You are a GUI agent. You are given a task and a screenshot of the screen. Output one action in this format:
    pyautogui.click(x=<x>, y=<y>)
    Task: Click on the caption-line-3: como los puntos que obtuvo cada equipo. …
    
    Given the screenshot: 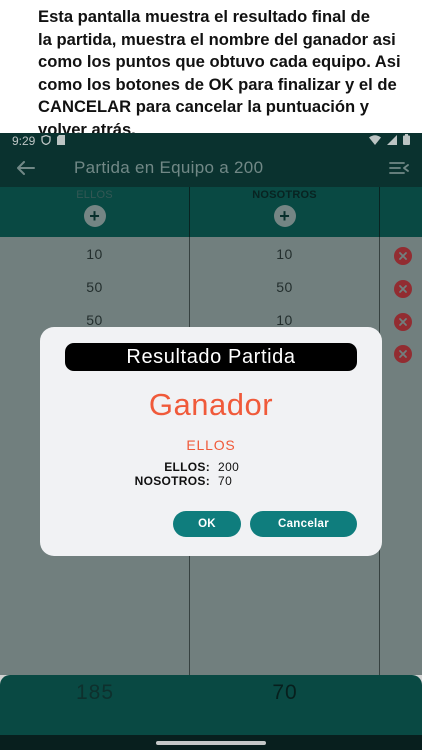 What is the action you would take?
    pyautogui.click(x=219, y=61)
    